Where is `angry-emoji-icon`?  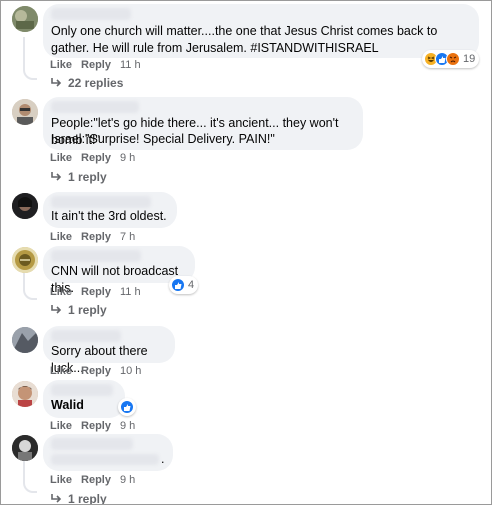 angry-emoji-icon is located at coordinates (453, 59).